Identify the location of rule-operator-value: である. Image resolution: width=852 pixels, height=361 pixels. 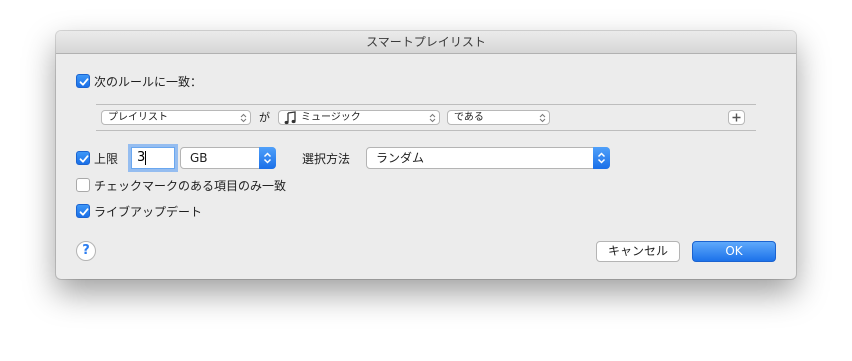
(469, 117).